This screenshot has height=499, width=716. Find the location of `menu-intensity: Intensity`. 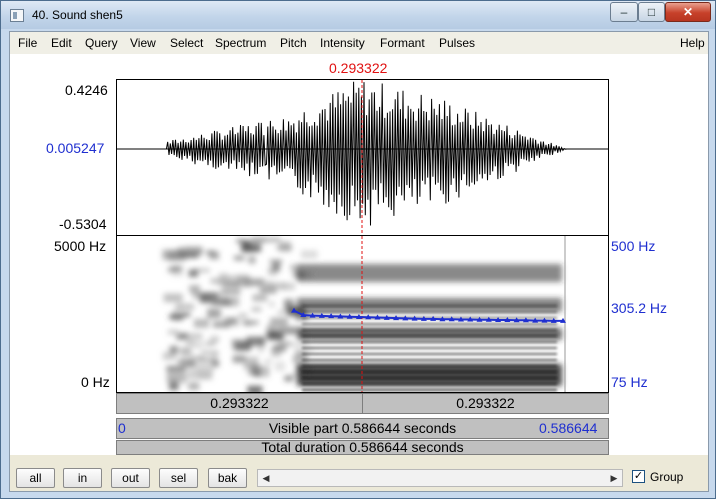

menu-intensity: Intensity is located at coordinates (342, 43).